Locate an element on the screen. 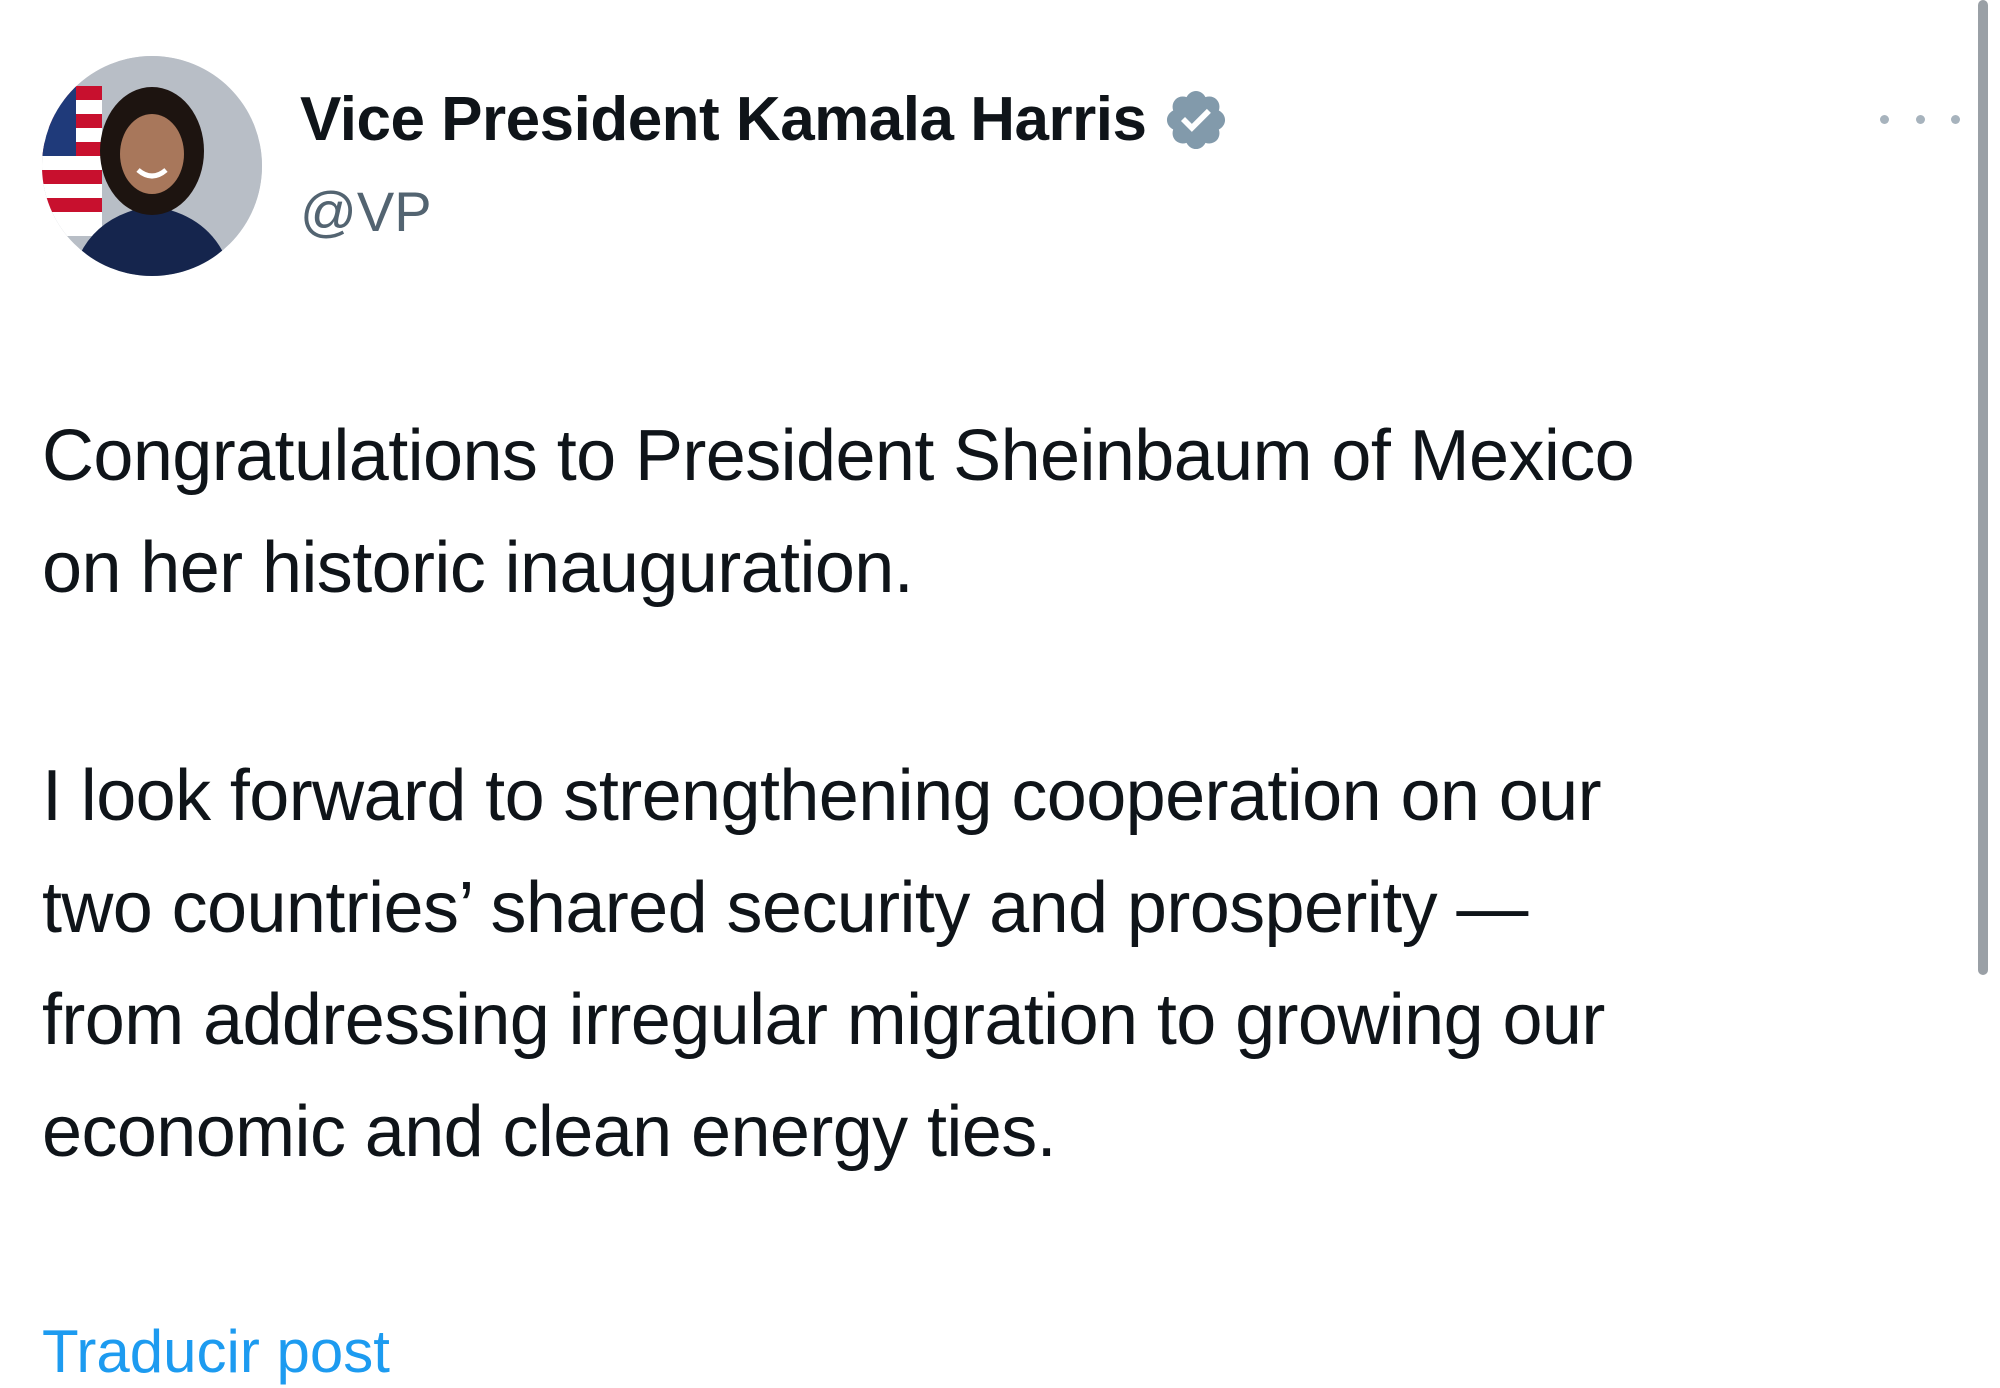 Image resolution: width=2000 pixels, height=1388 pixels. more-options-icon is located at coordinates (1920, 119).